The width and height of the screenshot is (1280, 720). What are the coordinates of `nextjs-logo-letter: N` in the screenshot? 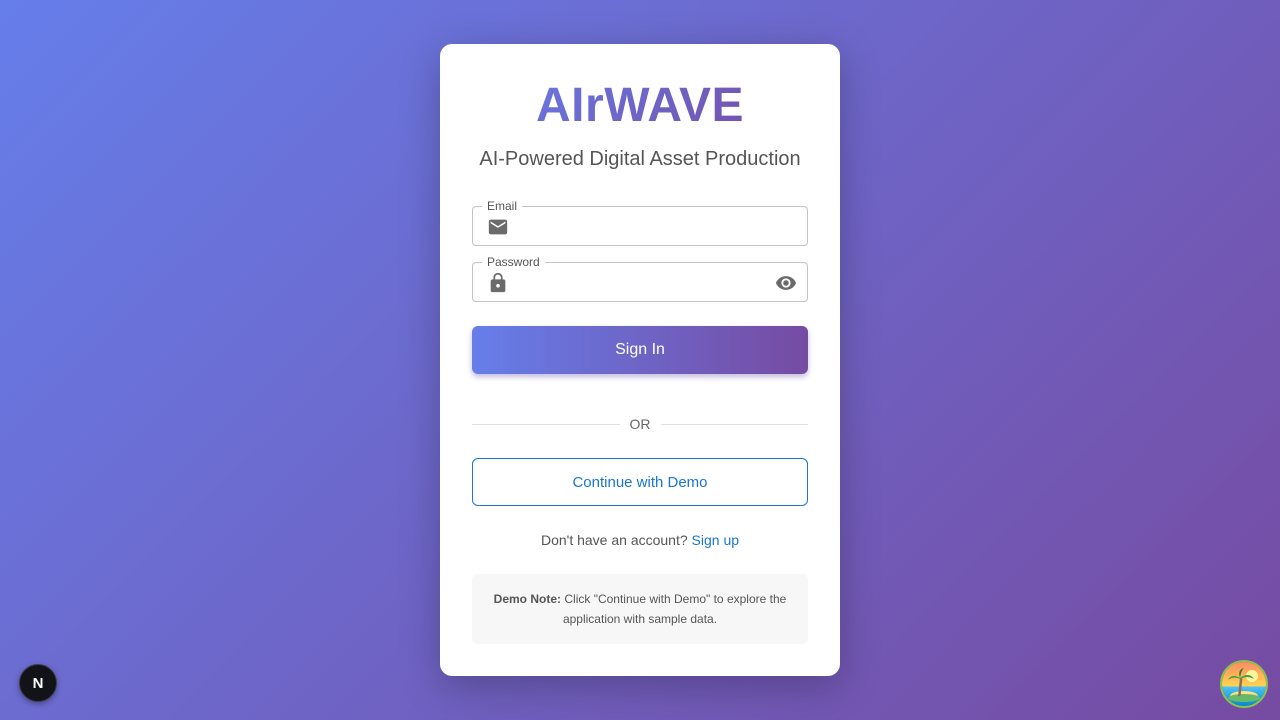 It's located at (38, 683).